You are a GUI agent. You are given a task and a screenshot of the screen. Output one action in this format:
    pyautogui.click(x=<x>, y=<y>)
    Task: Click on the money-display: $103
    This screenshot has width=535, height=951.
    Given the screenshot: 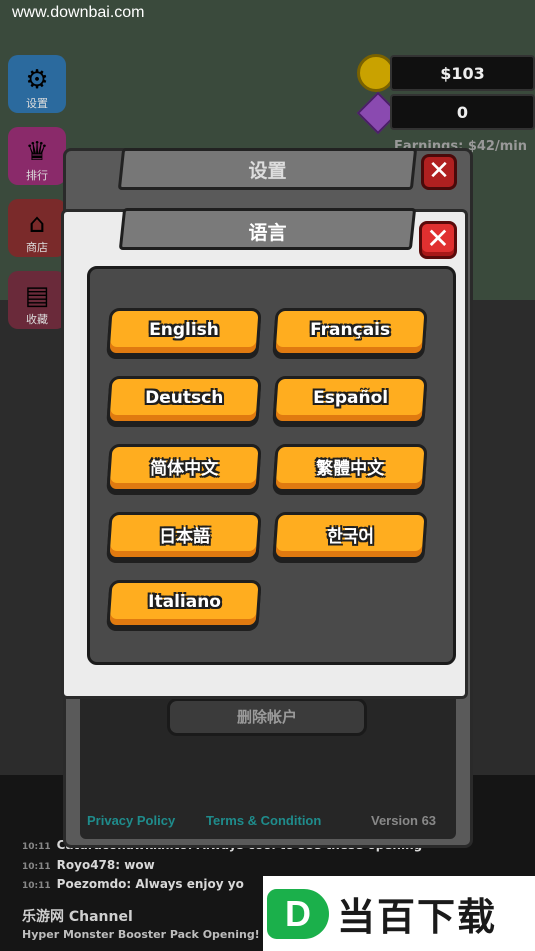 What is the action you would take?
    pyautogui.click(x=462, y=73)
    